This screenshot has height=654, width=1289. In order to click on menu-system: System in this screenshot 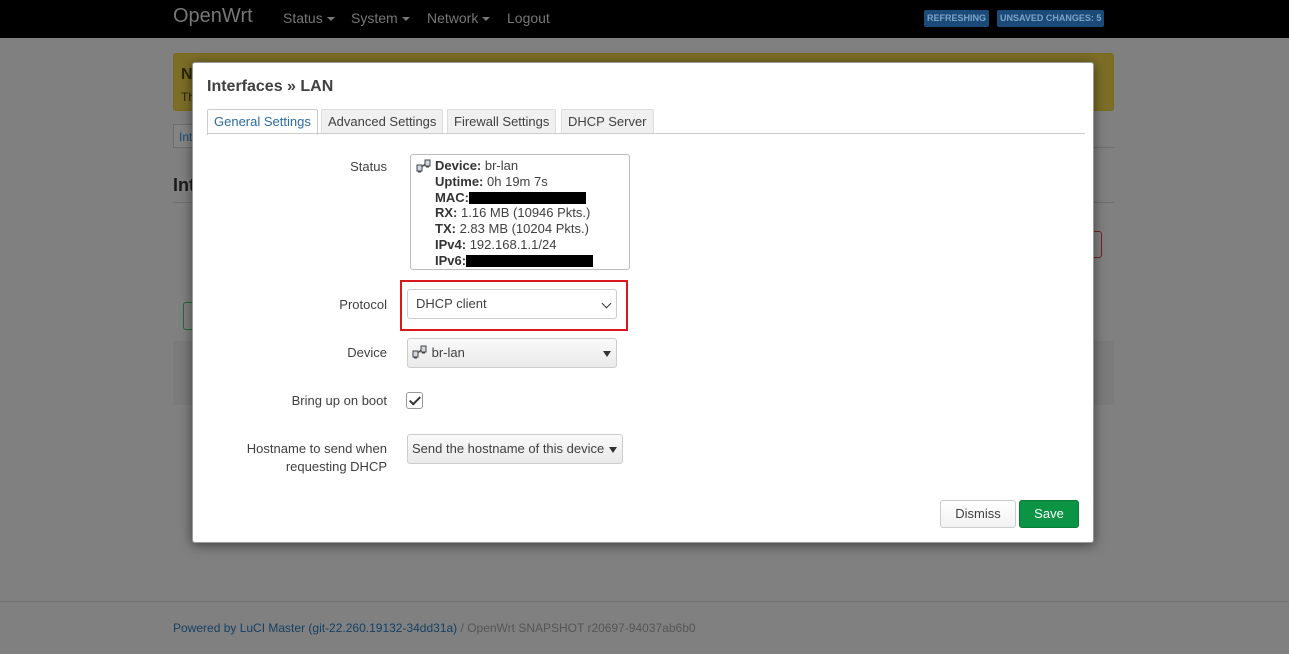, I will do `click(380, 18)`.